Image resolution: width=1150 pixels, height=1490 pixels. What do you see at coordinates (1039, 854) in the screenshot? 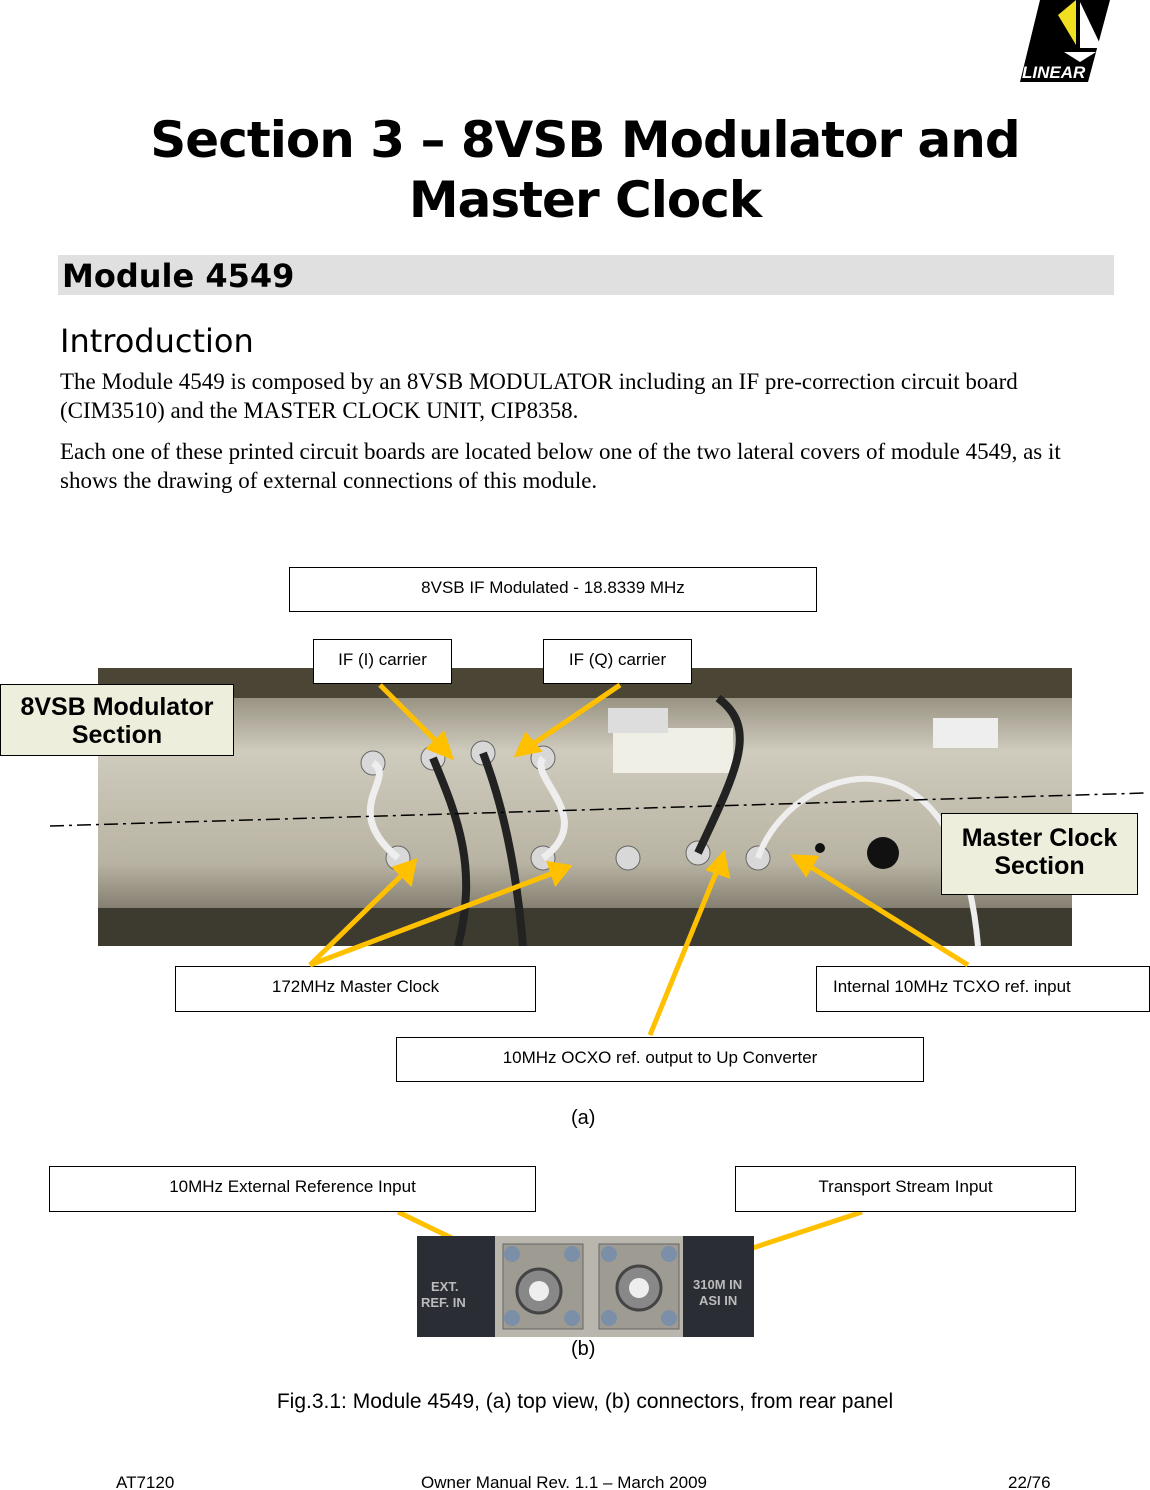
I see `label-master-clock-section: Master Clock Section` at bounding box center [1039, 854].